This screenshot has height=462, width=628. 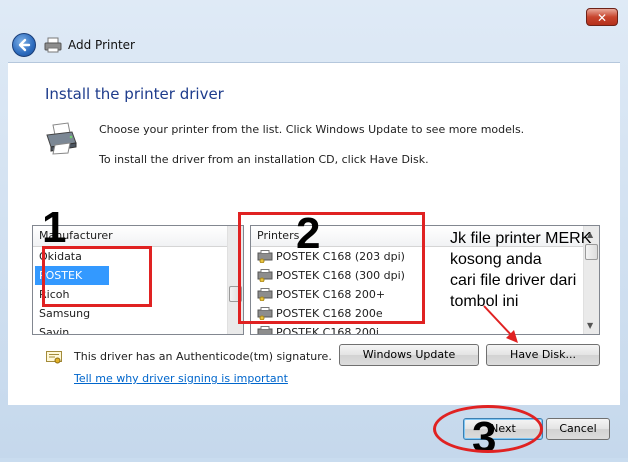 What do you see at coordinates (138, 328) in the screenshot?
I see `manufacturer-item: Savin` at bounding box center [138, 328].